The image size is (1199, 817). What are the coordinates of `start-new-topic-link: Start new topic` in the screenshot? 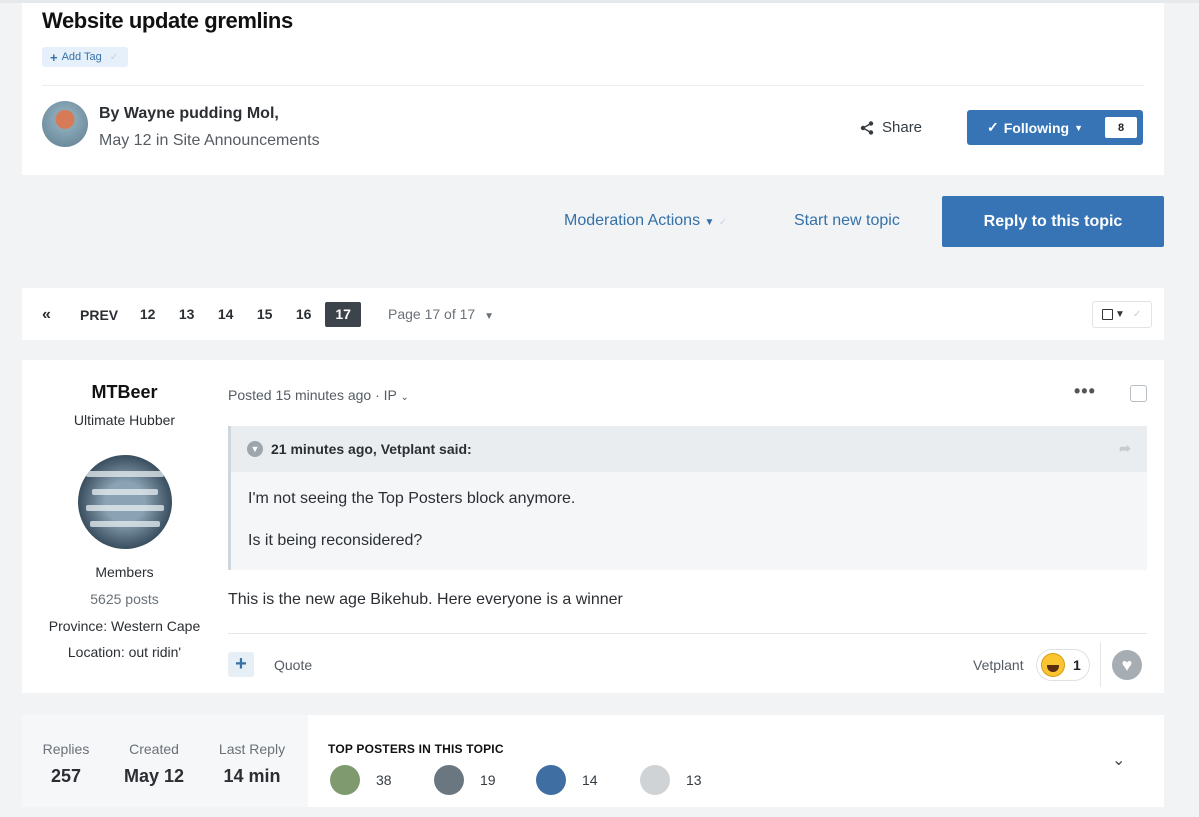 It's located at (847, 221).